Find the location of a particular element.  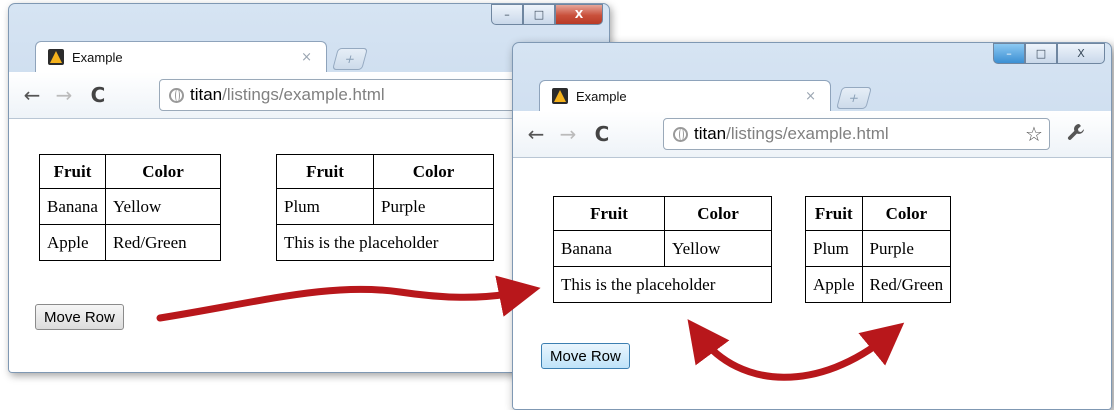

wrench-icon is located at coordinates (1075, 131).